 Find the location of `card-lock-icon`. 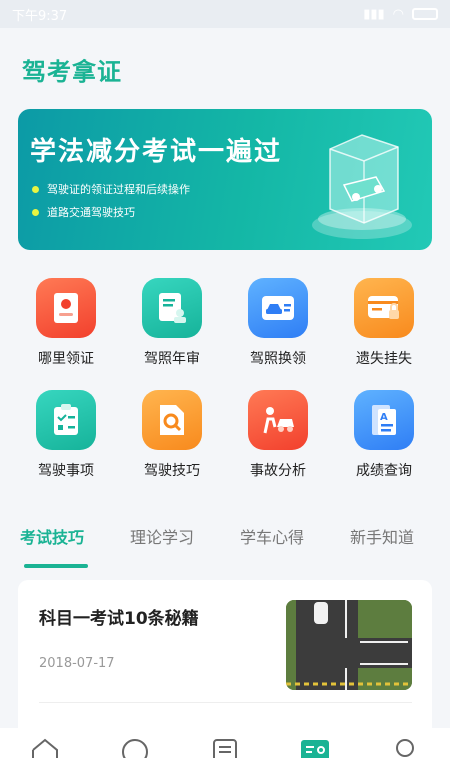

card-lock-icon is located at coordinates (384, 308).